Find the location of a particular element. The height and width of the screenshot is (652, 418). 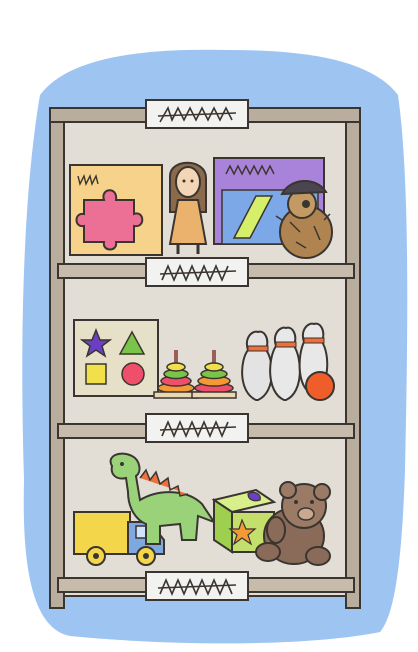

pirate-teddy is located at coordinates (304, 219).